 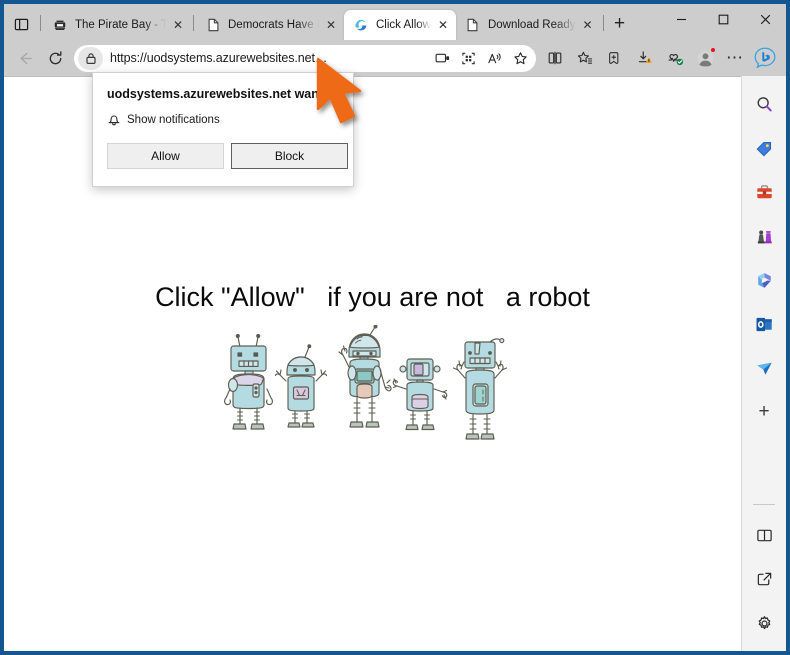 What do you see at coordinates (764, 504) in the screenshot?
I see `sidebar-divider` at bounding box center [764, 504].